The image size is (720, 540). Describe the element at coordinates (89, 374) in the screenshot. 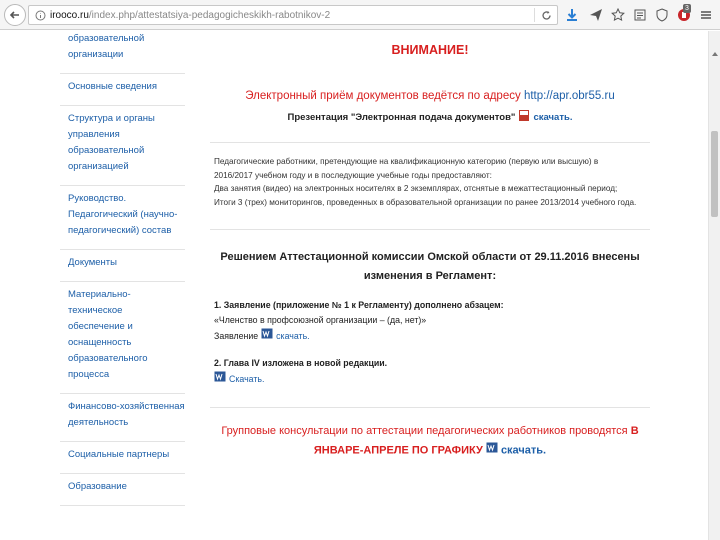

I see `sidebar-item-label: процесса` at that location.